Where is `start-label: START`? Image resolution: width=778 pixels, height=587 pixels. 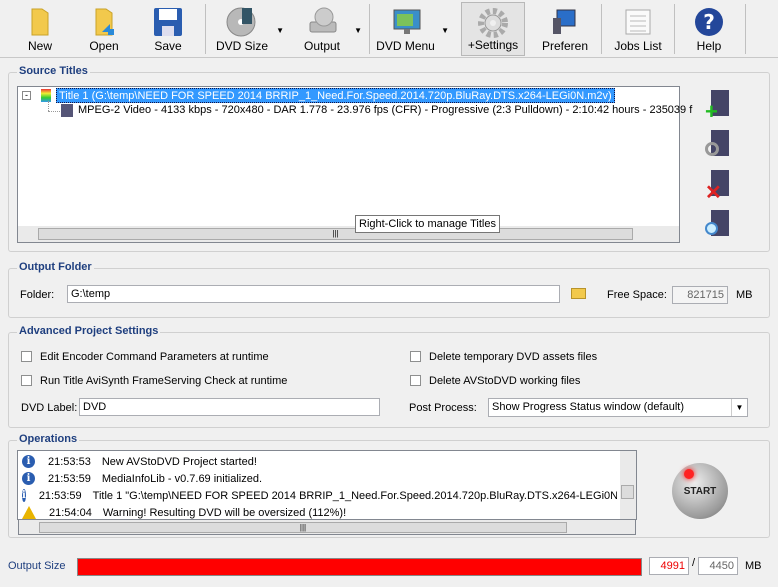
start-label: START is located at coordinates (700, 491).